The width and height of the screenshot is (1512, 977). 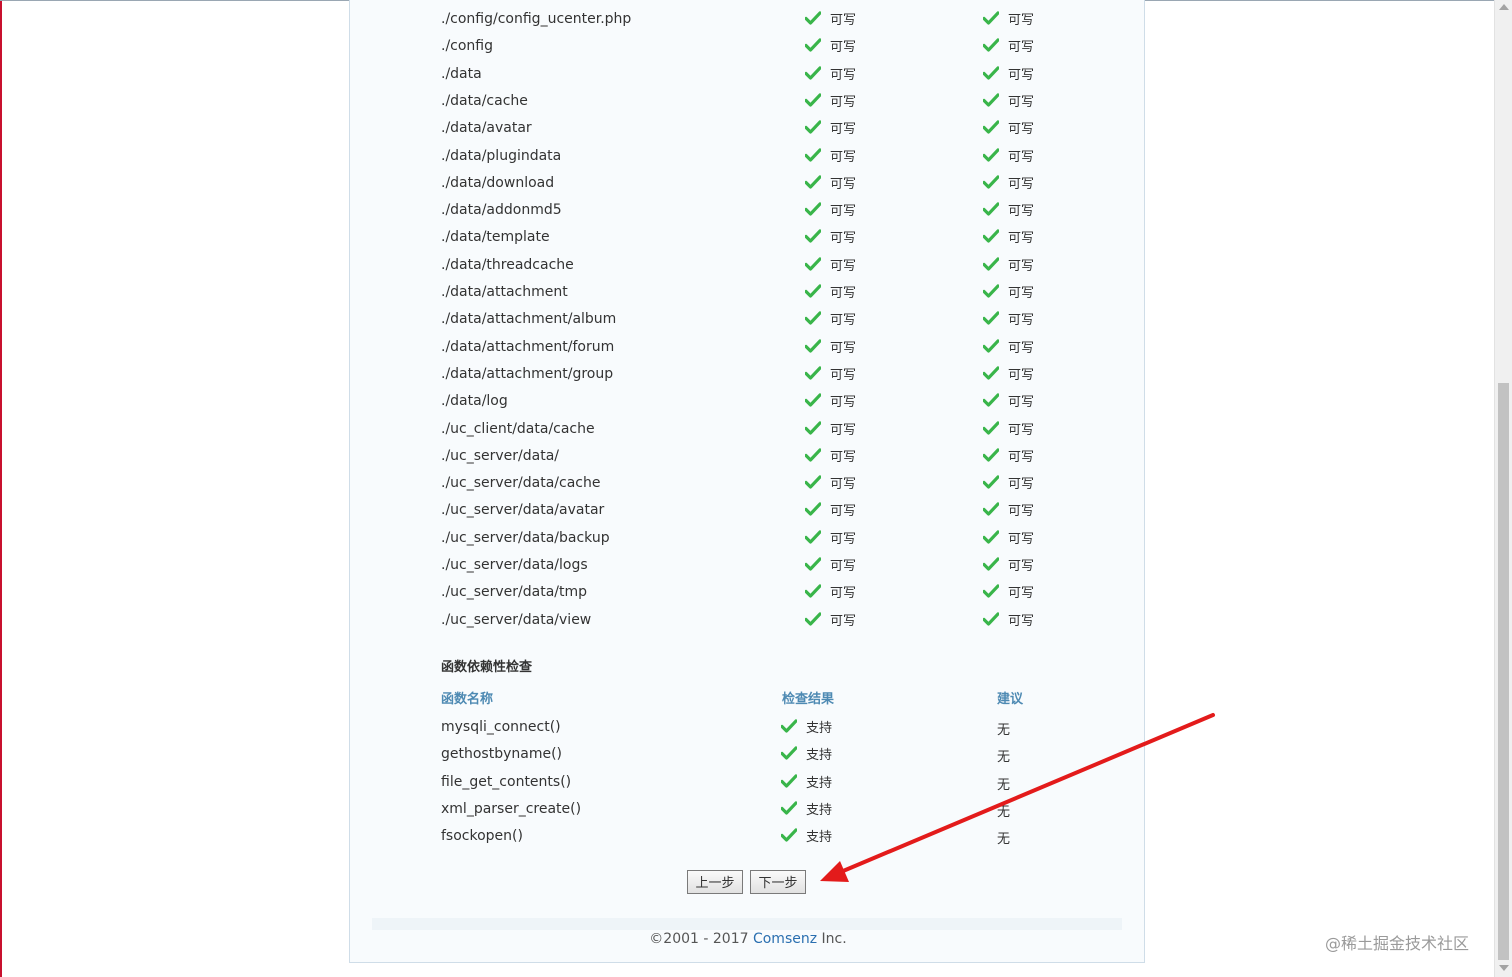 What do you see at coordinates (761, 71) in the screenshot?
I see `permission-row: ./data 可写 可写` at bounding box center [761, 71].